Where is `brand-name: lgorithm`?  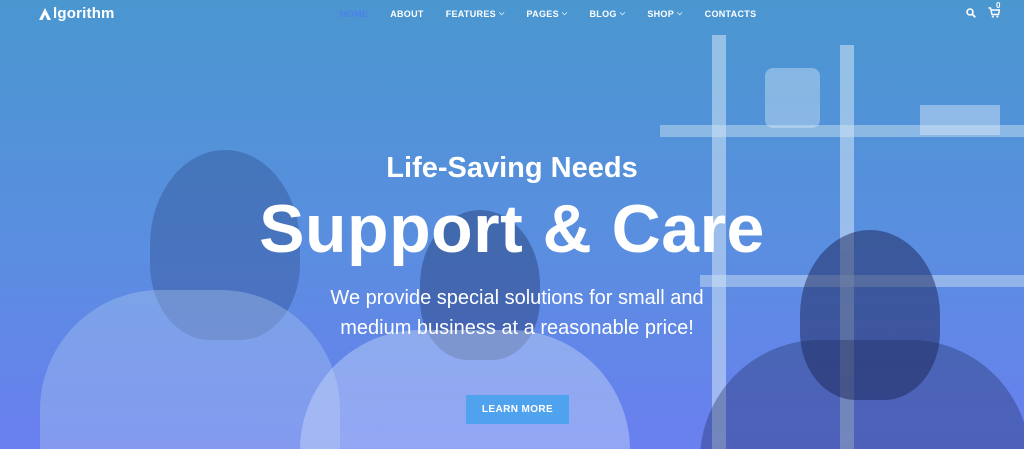 brand-name: lgorithm is located at coordinates (84, 13).